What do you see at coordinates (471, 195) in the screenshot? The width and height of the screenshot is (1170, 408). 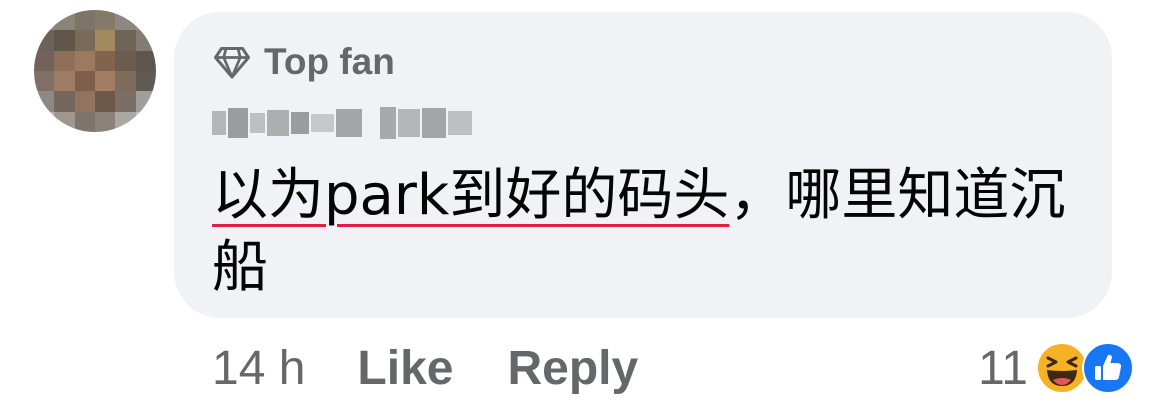 I see `comment-text-underlined: 以为park到好的码头` at bounding box center [471, 195].